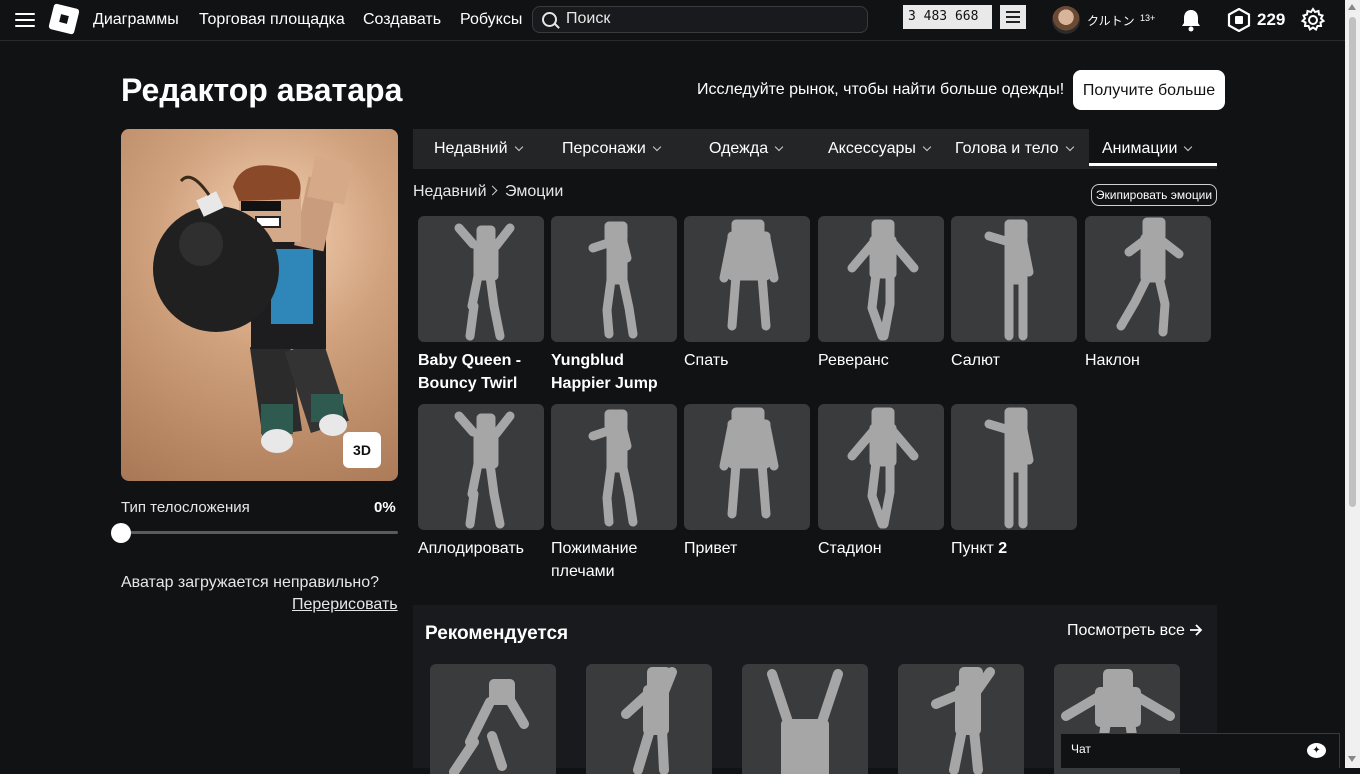  Describe the element at coordinates (1313, 20) in the screenshot. I see `gear-icon` at that location.